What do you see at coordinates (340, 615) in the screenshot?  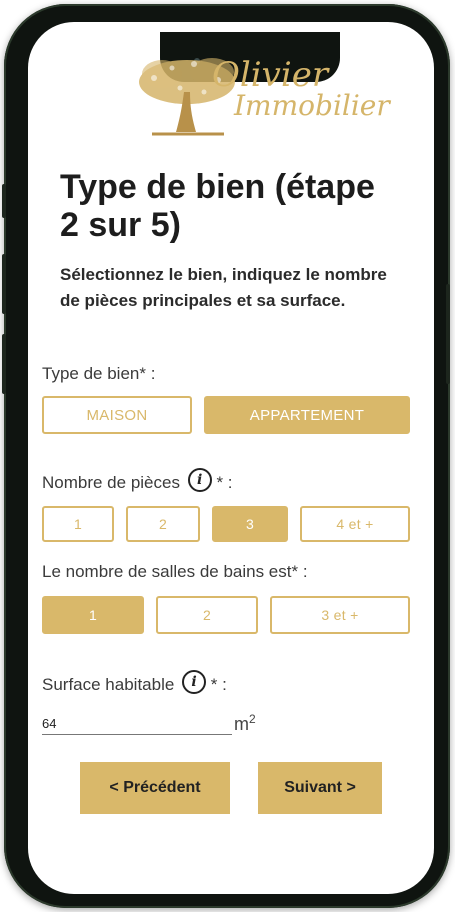 I see `bathrooms-option-3plus: 3 et +` at bounding box center [340, 615].